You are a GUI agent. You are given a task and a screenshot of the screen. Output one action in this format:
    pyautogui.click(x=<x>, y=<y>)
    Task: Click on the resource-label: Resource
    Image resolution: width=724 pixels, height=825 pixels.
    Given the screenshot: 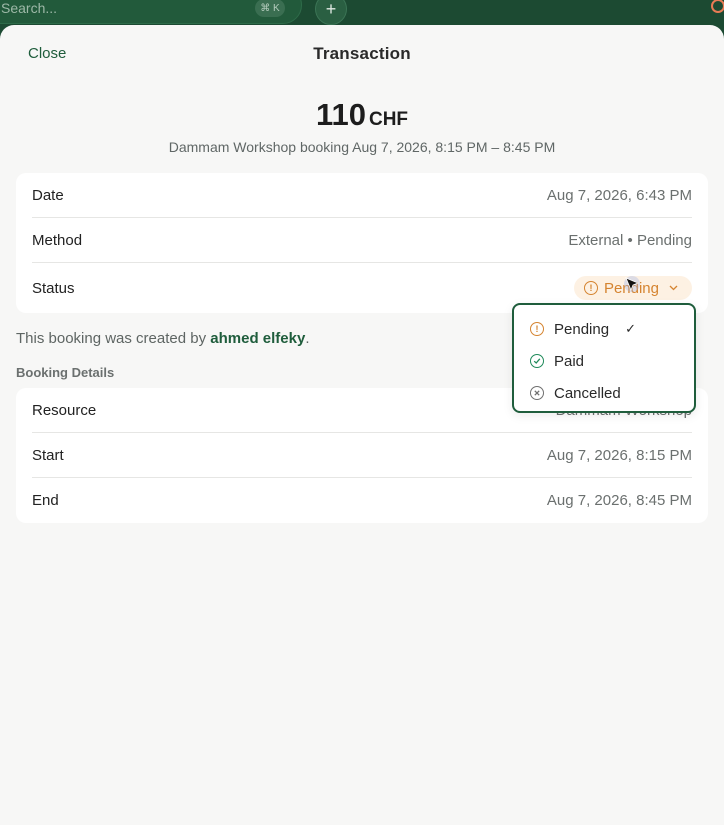 What is the action you would take?
    pyautogui.click(x=64, y=410)
    